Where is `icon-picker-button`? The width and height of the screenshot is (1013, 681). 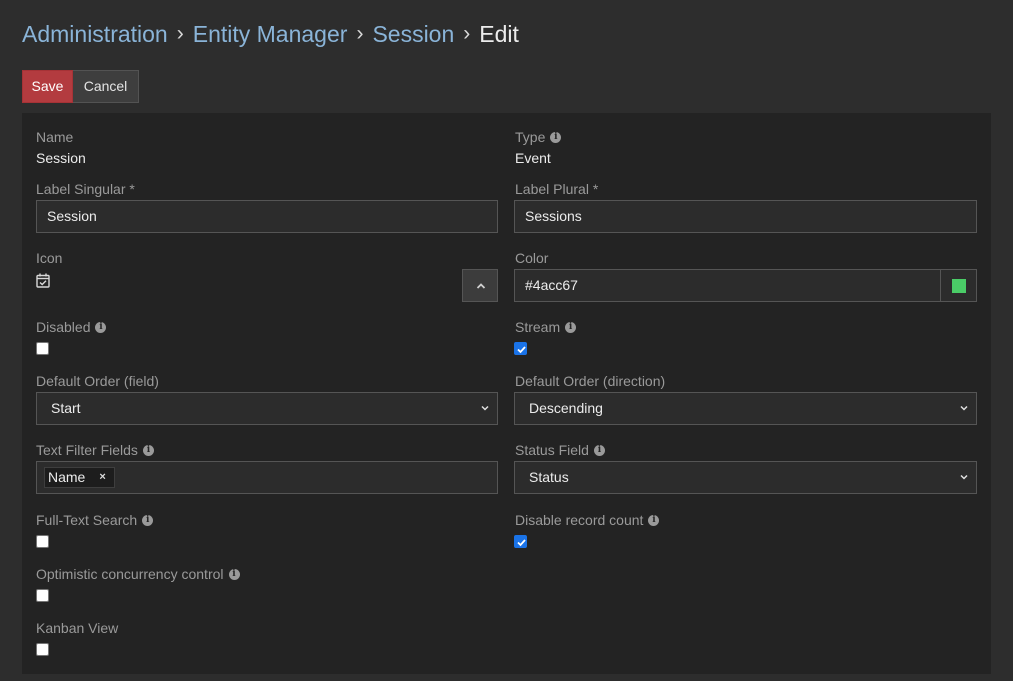 icon-picker-button is located at coordinates (480, 285).